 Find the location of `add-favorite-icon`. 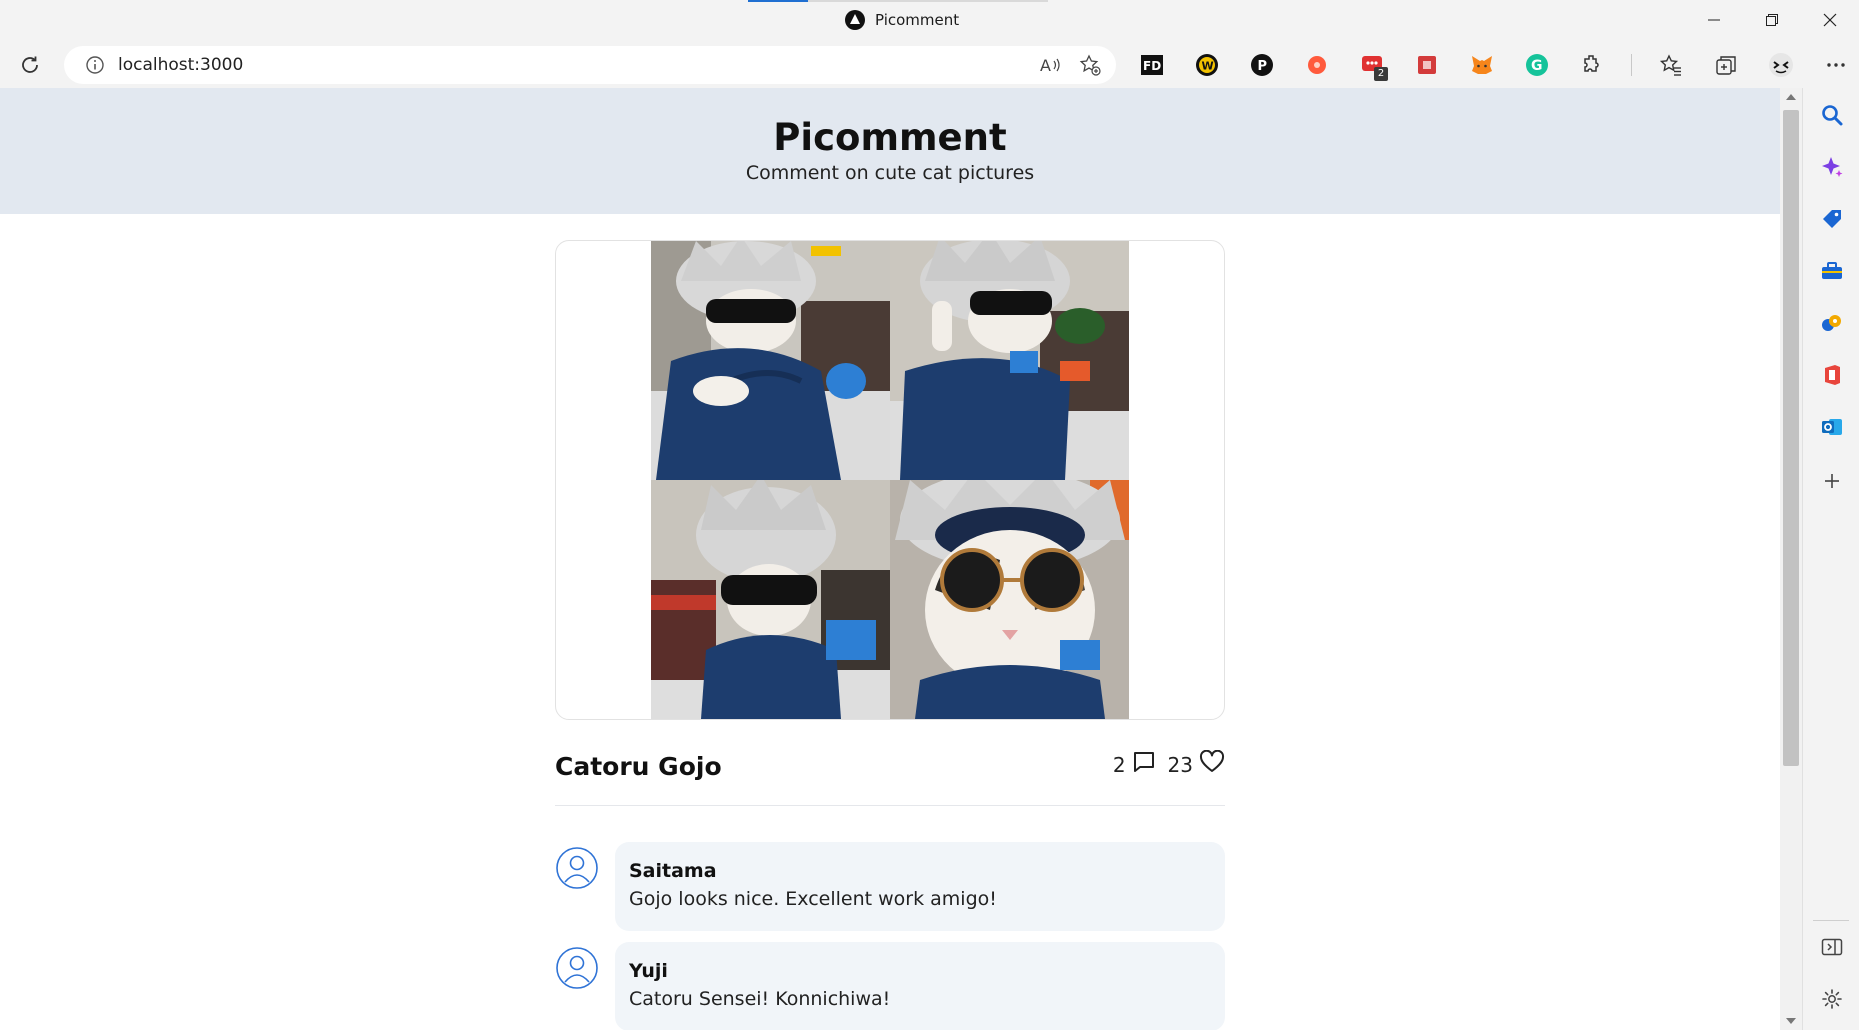

add-favorite-icon is located at coordinates (1090, 65).